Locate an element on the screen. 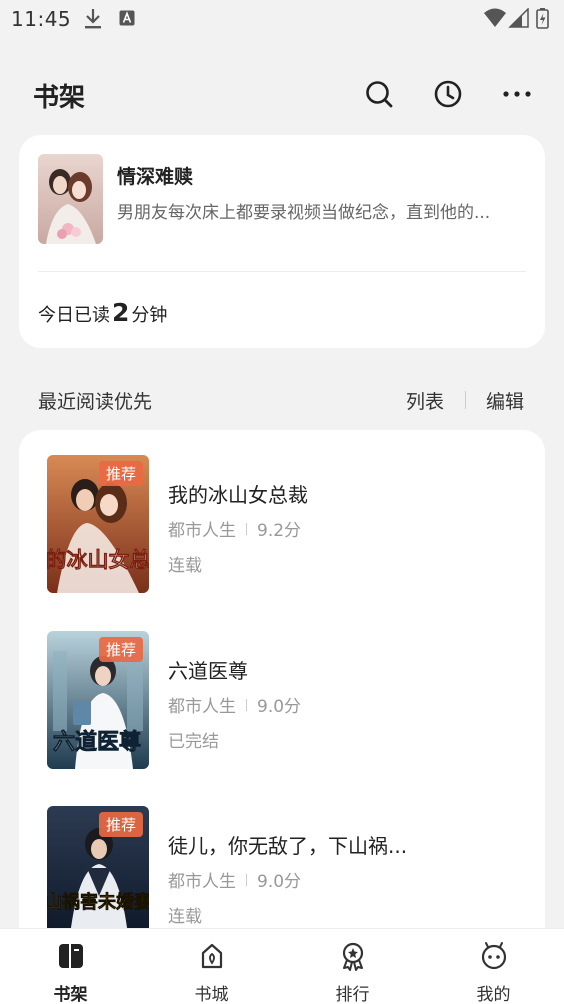 Image resolution: width=564 pixels, height=1004 pixels. ranking-icon is located at coordinates (353, 956).